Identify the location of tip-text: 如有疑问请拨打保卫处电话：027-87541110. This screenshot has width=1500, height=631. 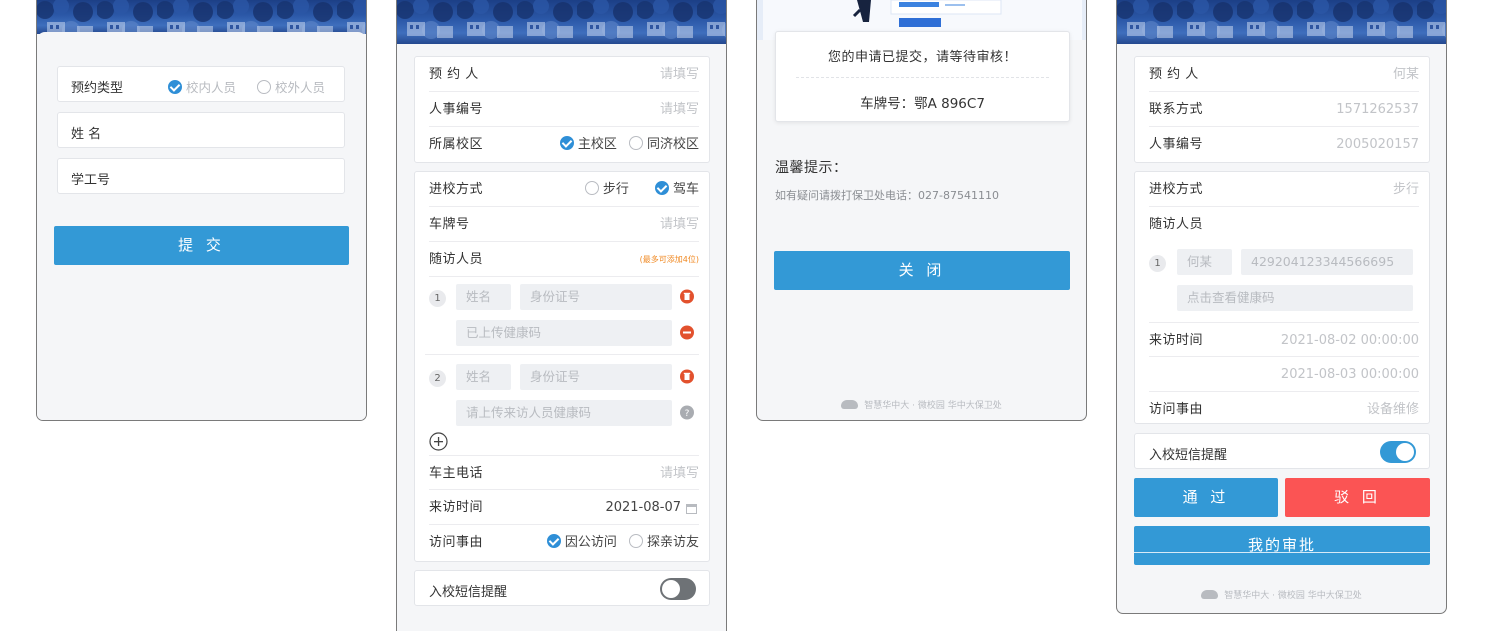
(887, 195).